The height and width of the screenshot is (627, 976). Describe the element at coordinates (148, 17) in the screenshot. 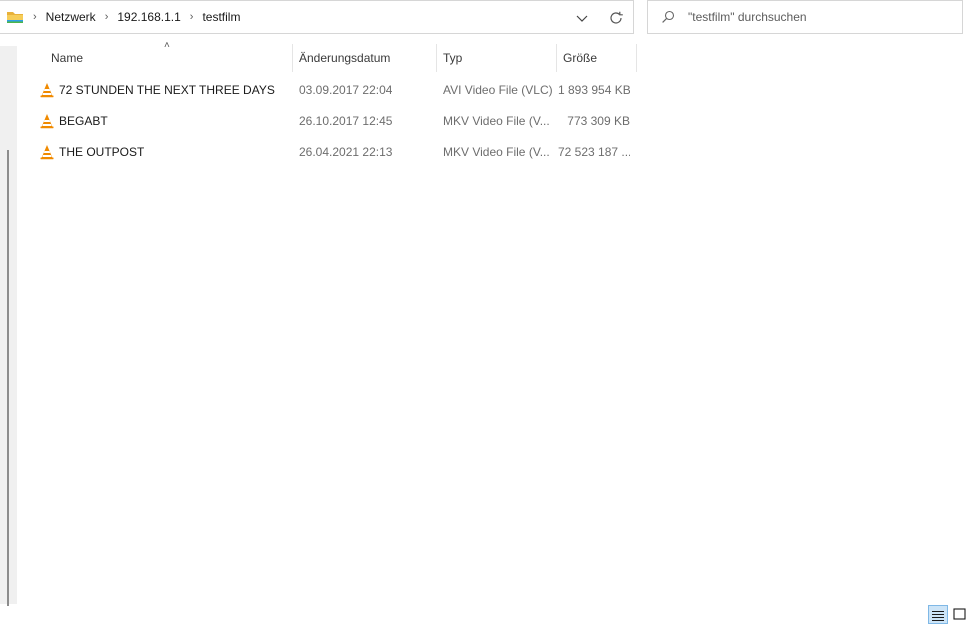

I see `breadcrumb-item-host: 192.168.1.1` at that location.